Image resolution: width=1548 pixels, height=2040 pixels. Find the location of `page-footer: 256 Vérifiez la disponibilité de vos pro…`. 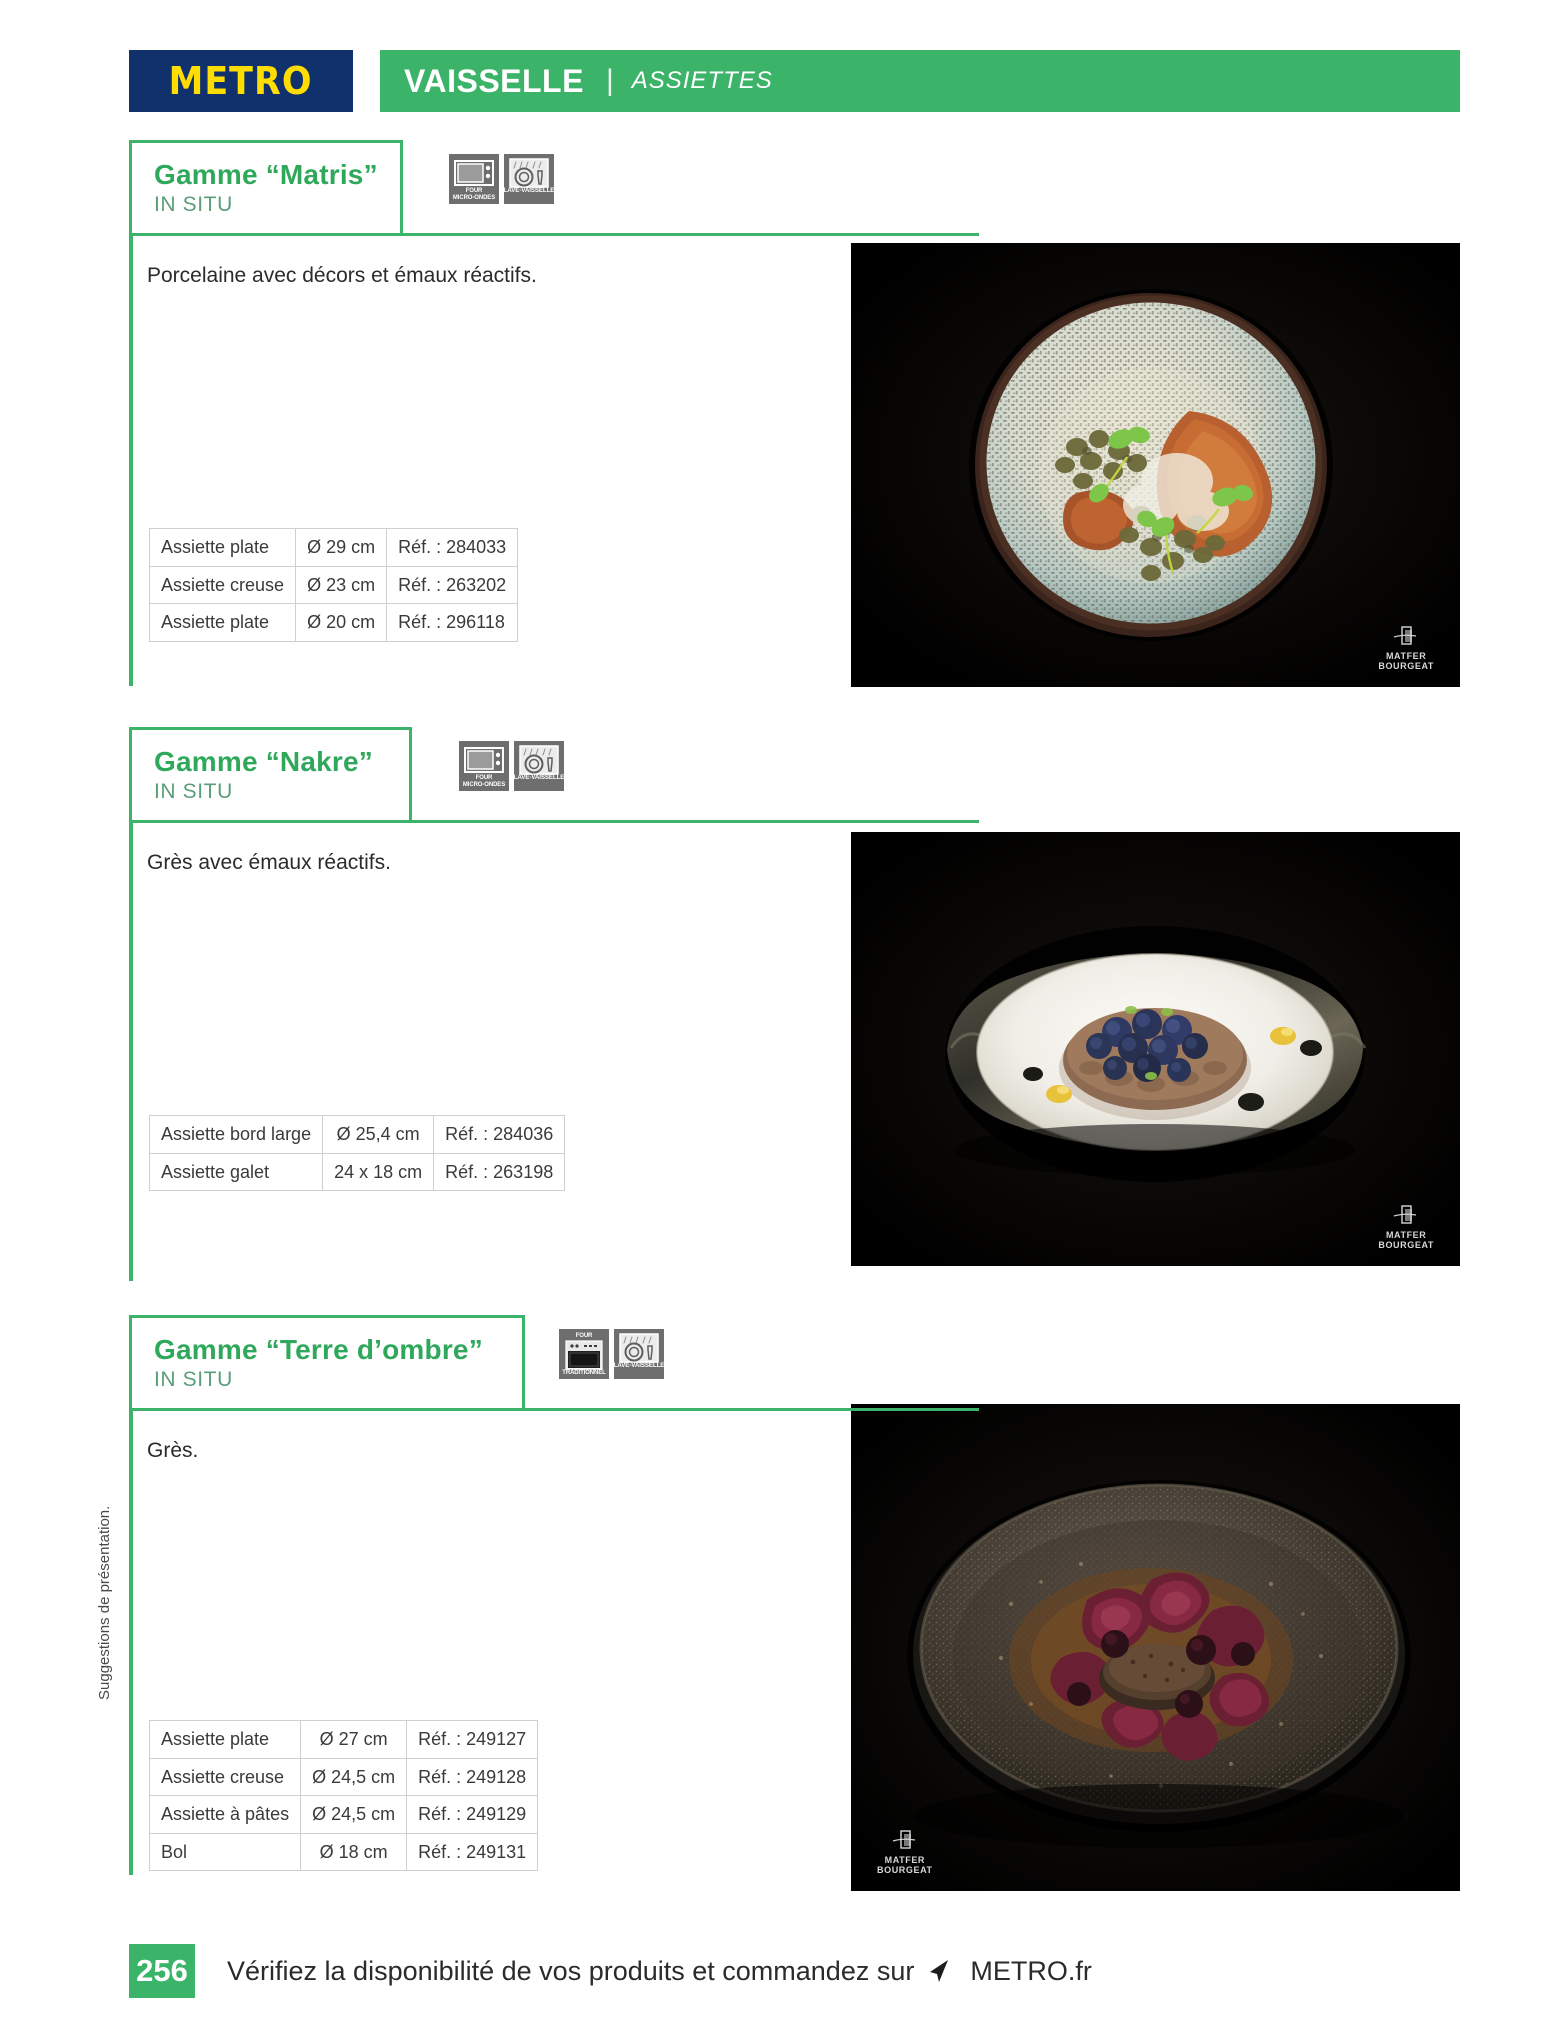

page-footer: 256 Vérifiez la disponibilité de vos pro… is located at coordinates (610, 1971).